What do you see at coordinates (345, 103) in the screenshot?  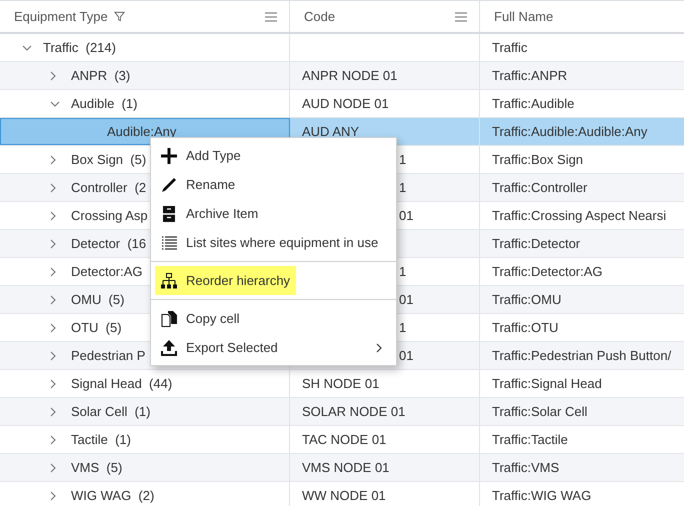 I see `code-text: AUD NODE 01` at bounding box center [345, 103].